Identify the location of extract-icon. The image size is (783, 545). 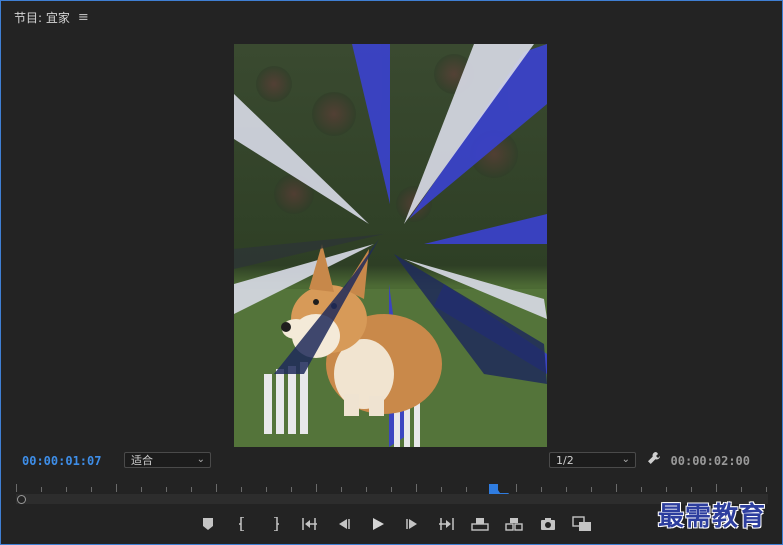
(513, 524).